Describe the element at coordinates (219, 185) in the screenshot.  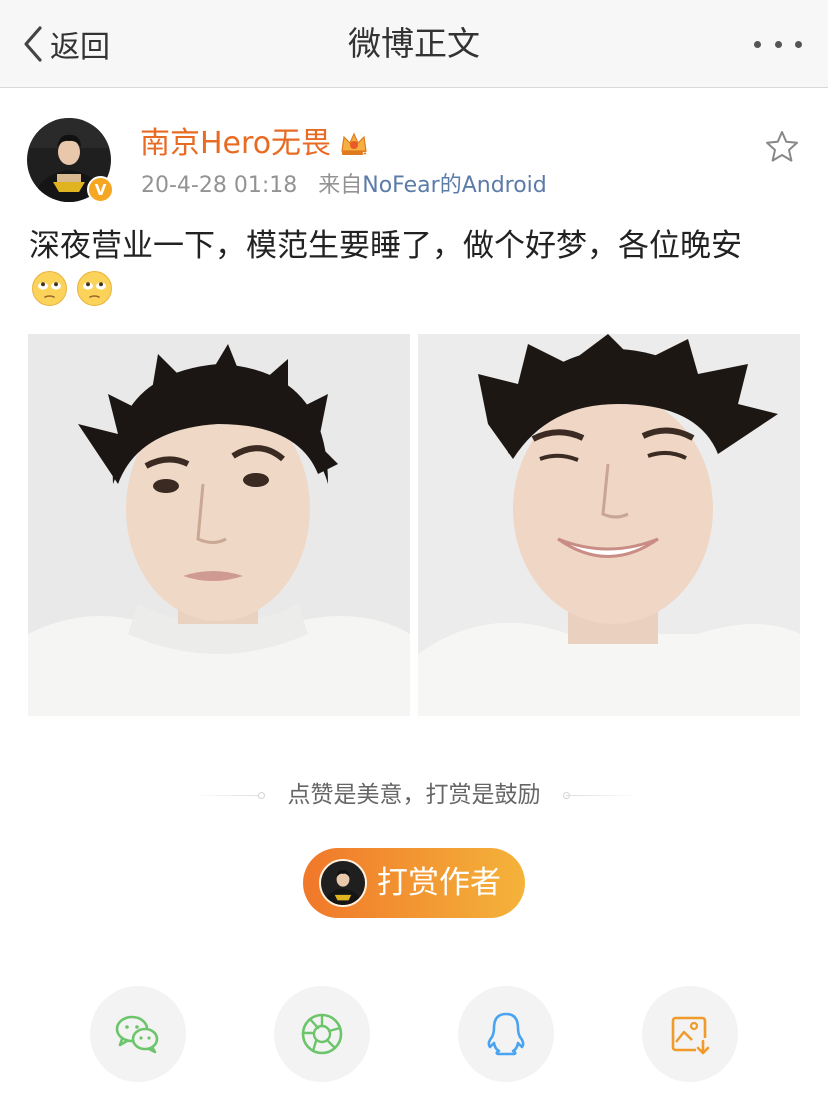
I see `post-timestamp: 20-4-28 01:18` at that location.